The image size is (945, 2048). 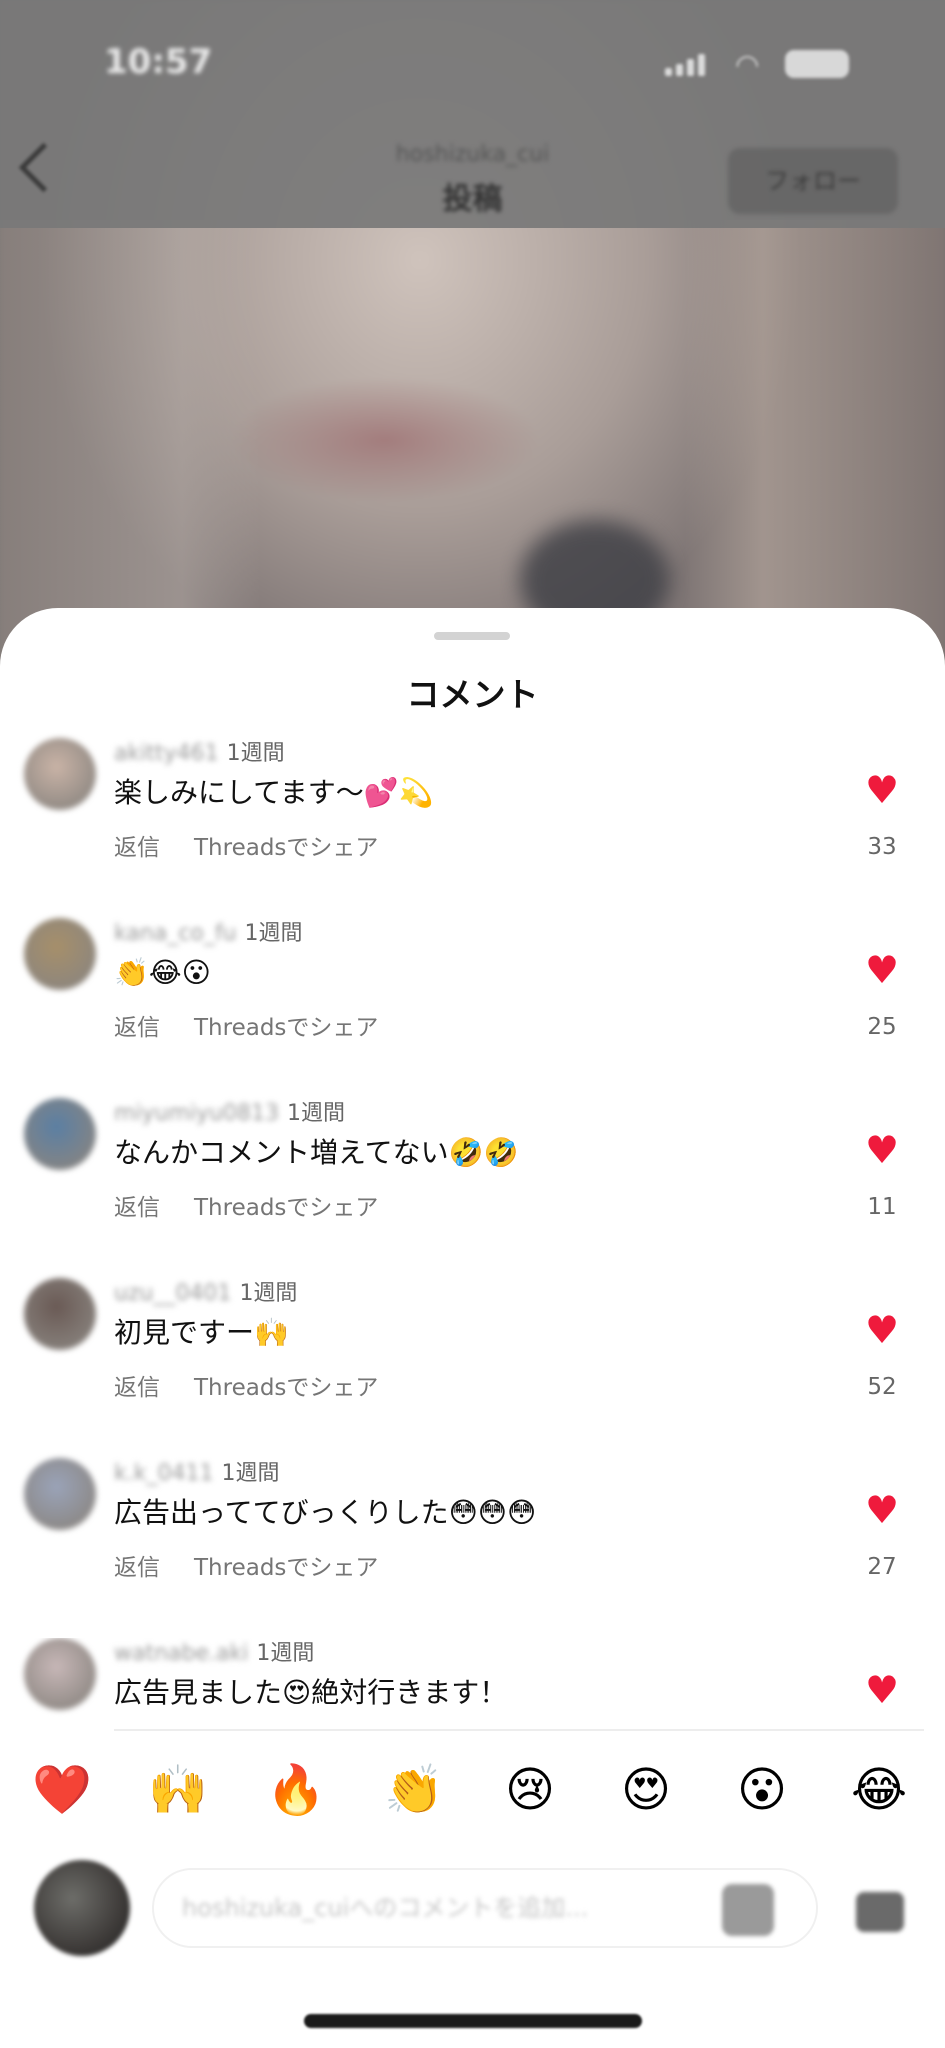 What do you see at coordinates (172, 1294) in the screenshot?
I see `comment-username: uzu__0401` at bounding box center [172, 1294].